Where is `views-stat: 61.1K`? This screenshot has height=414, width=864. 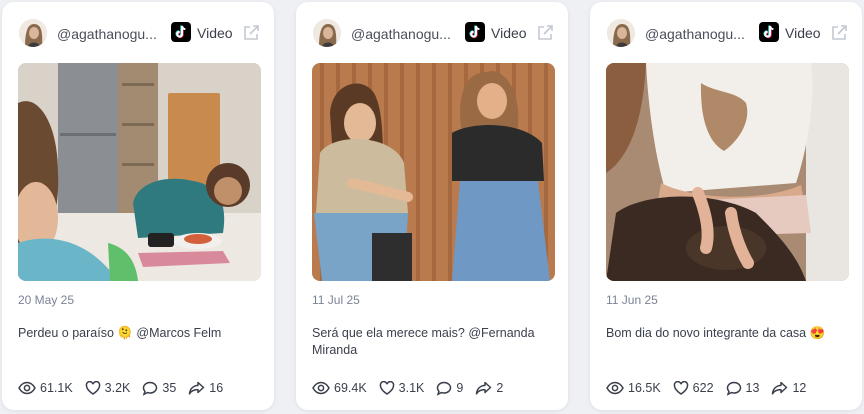
views-stat: 61.1K is located at coordinates (45, 388).